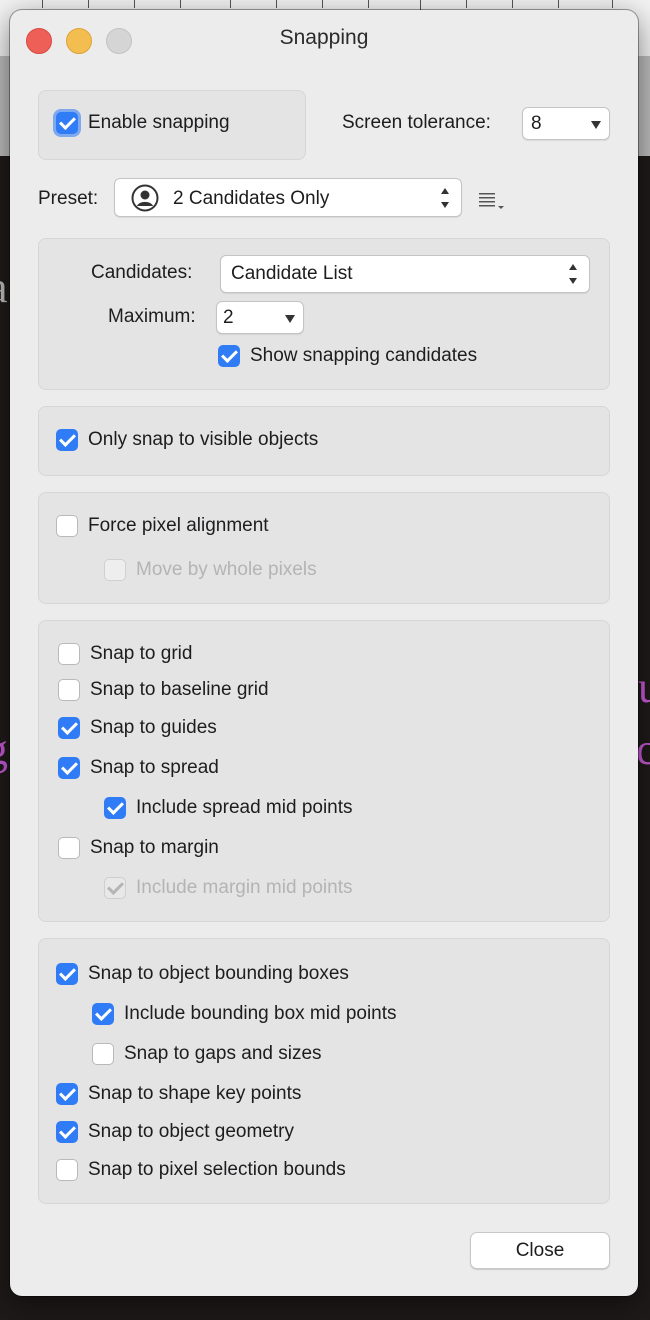 The image size is (650, 1320). What do you see at coordinates (260, 317) in the screenshot?
I see `maximum-select: 2` at bounding box center [260, 317].